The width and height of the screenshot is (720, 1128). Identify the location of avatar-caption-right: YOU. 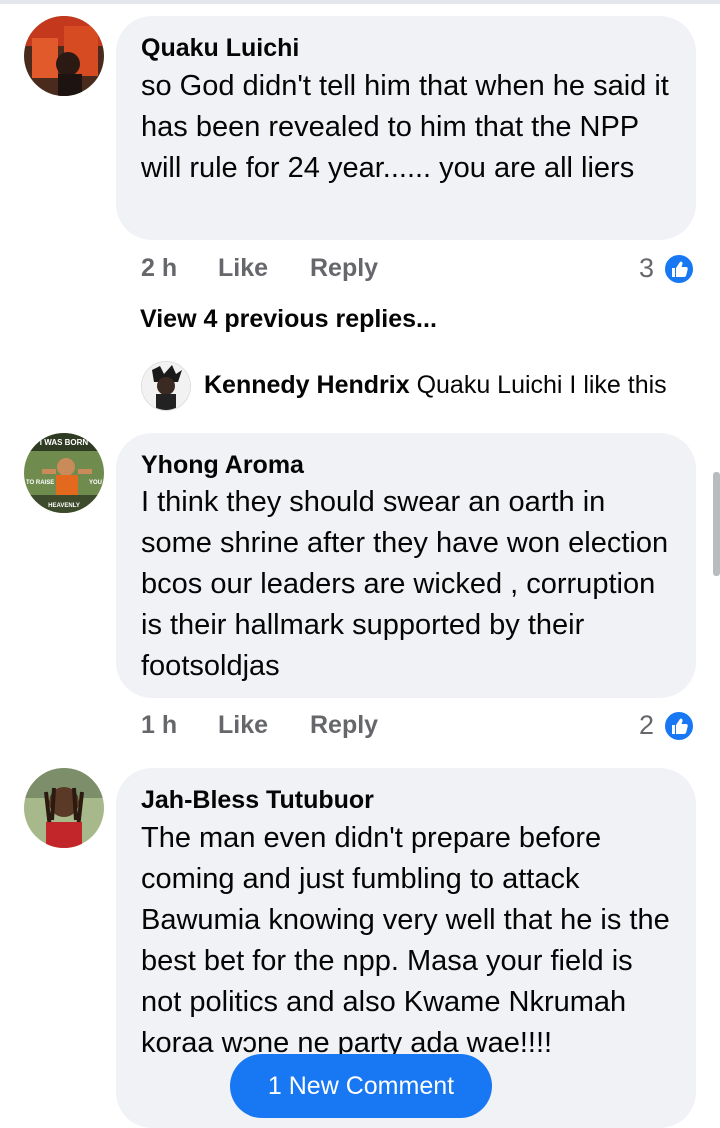
(95, 483).